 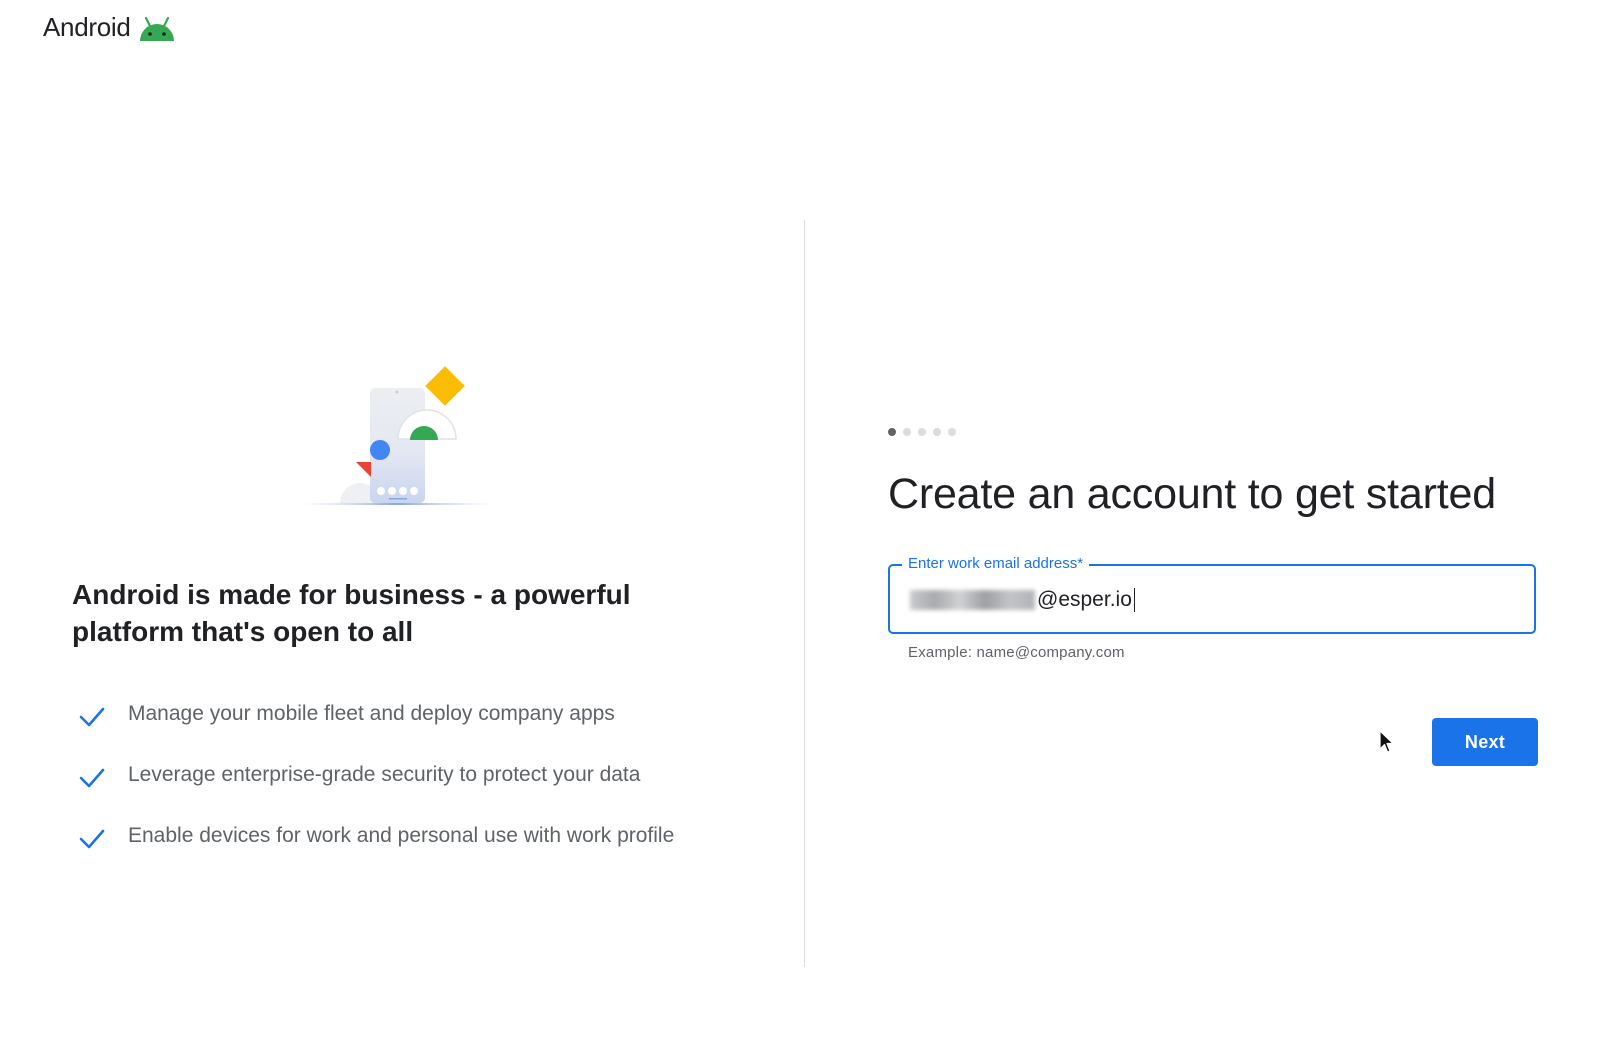 I want to click on email-field-label: Enter work email address*, so click(x=996, y=563).